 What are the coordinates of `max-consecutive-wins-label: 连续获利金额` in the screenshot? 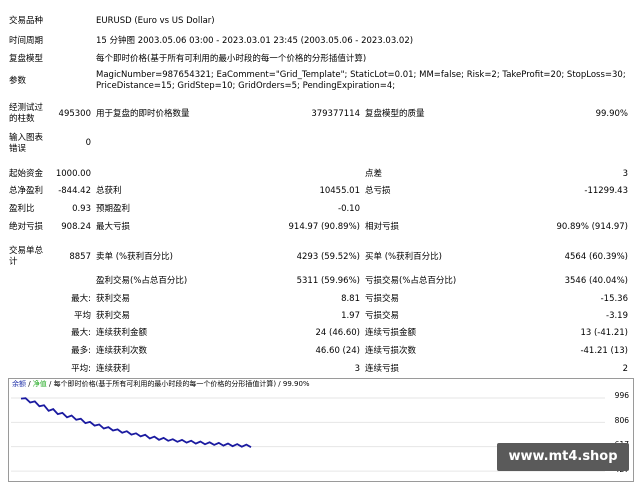 It's located at (122, 333).